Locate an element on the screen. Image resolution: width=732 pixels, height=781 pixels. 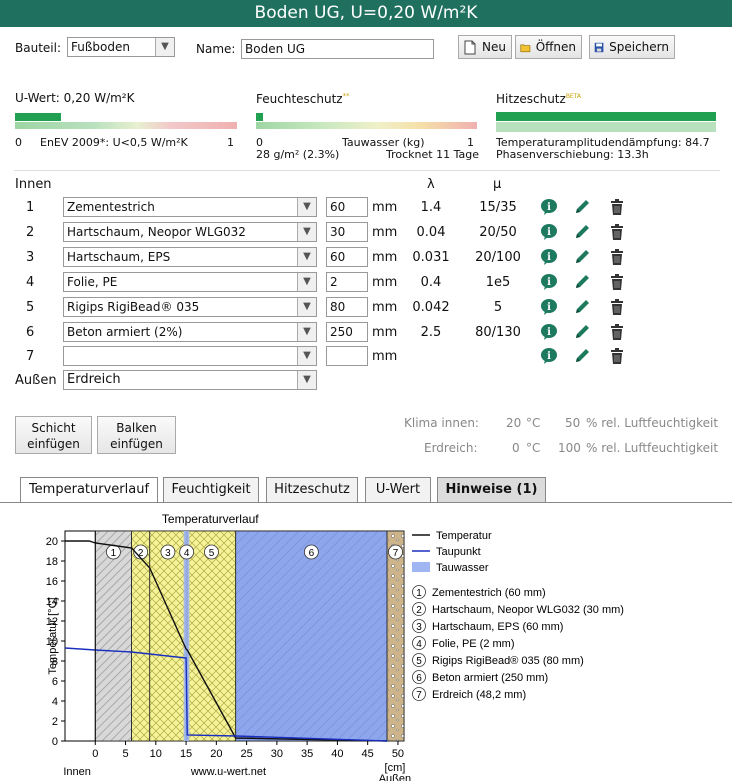
name-input: Boden UG is located at coordinates (337, 49).